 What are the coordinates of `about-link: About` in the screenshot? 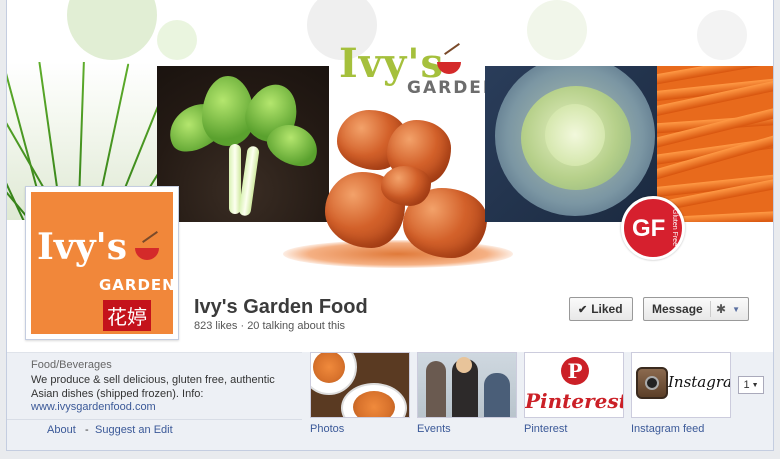 It's located at (61, 430).